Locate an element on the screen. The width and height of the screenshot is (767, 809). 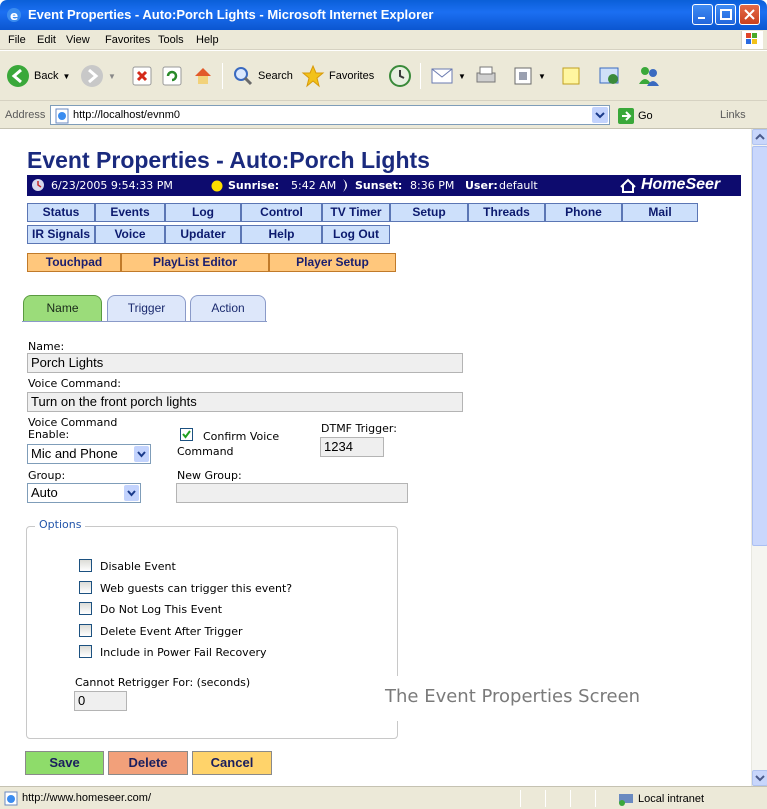
moon-icon is located at coordinates (345, 185).